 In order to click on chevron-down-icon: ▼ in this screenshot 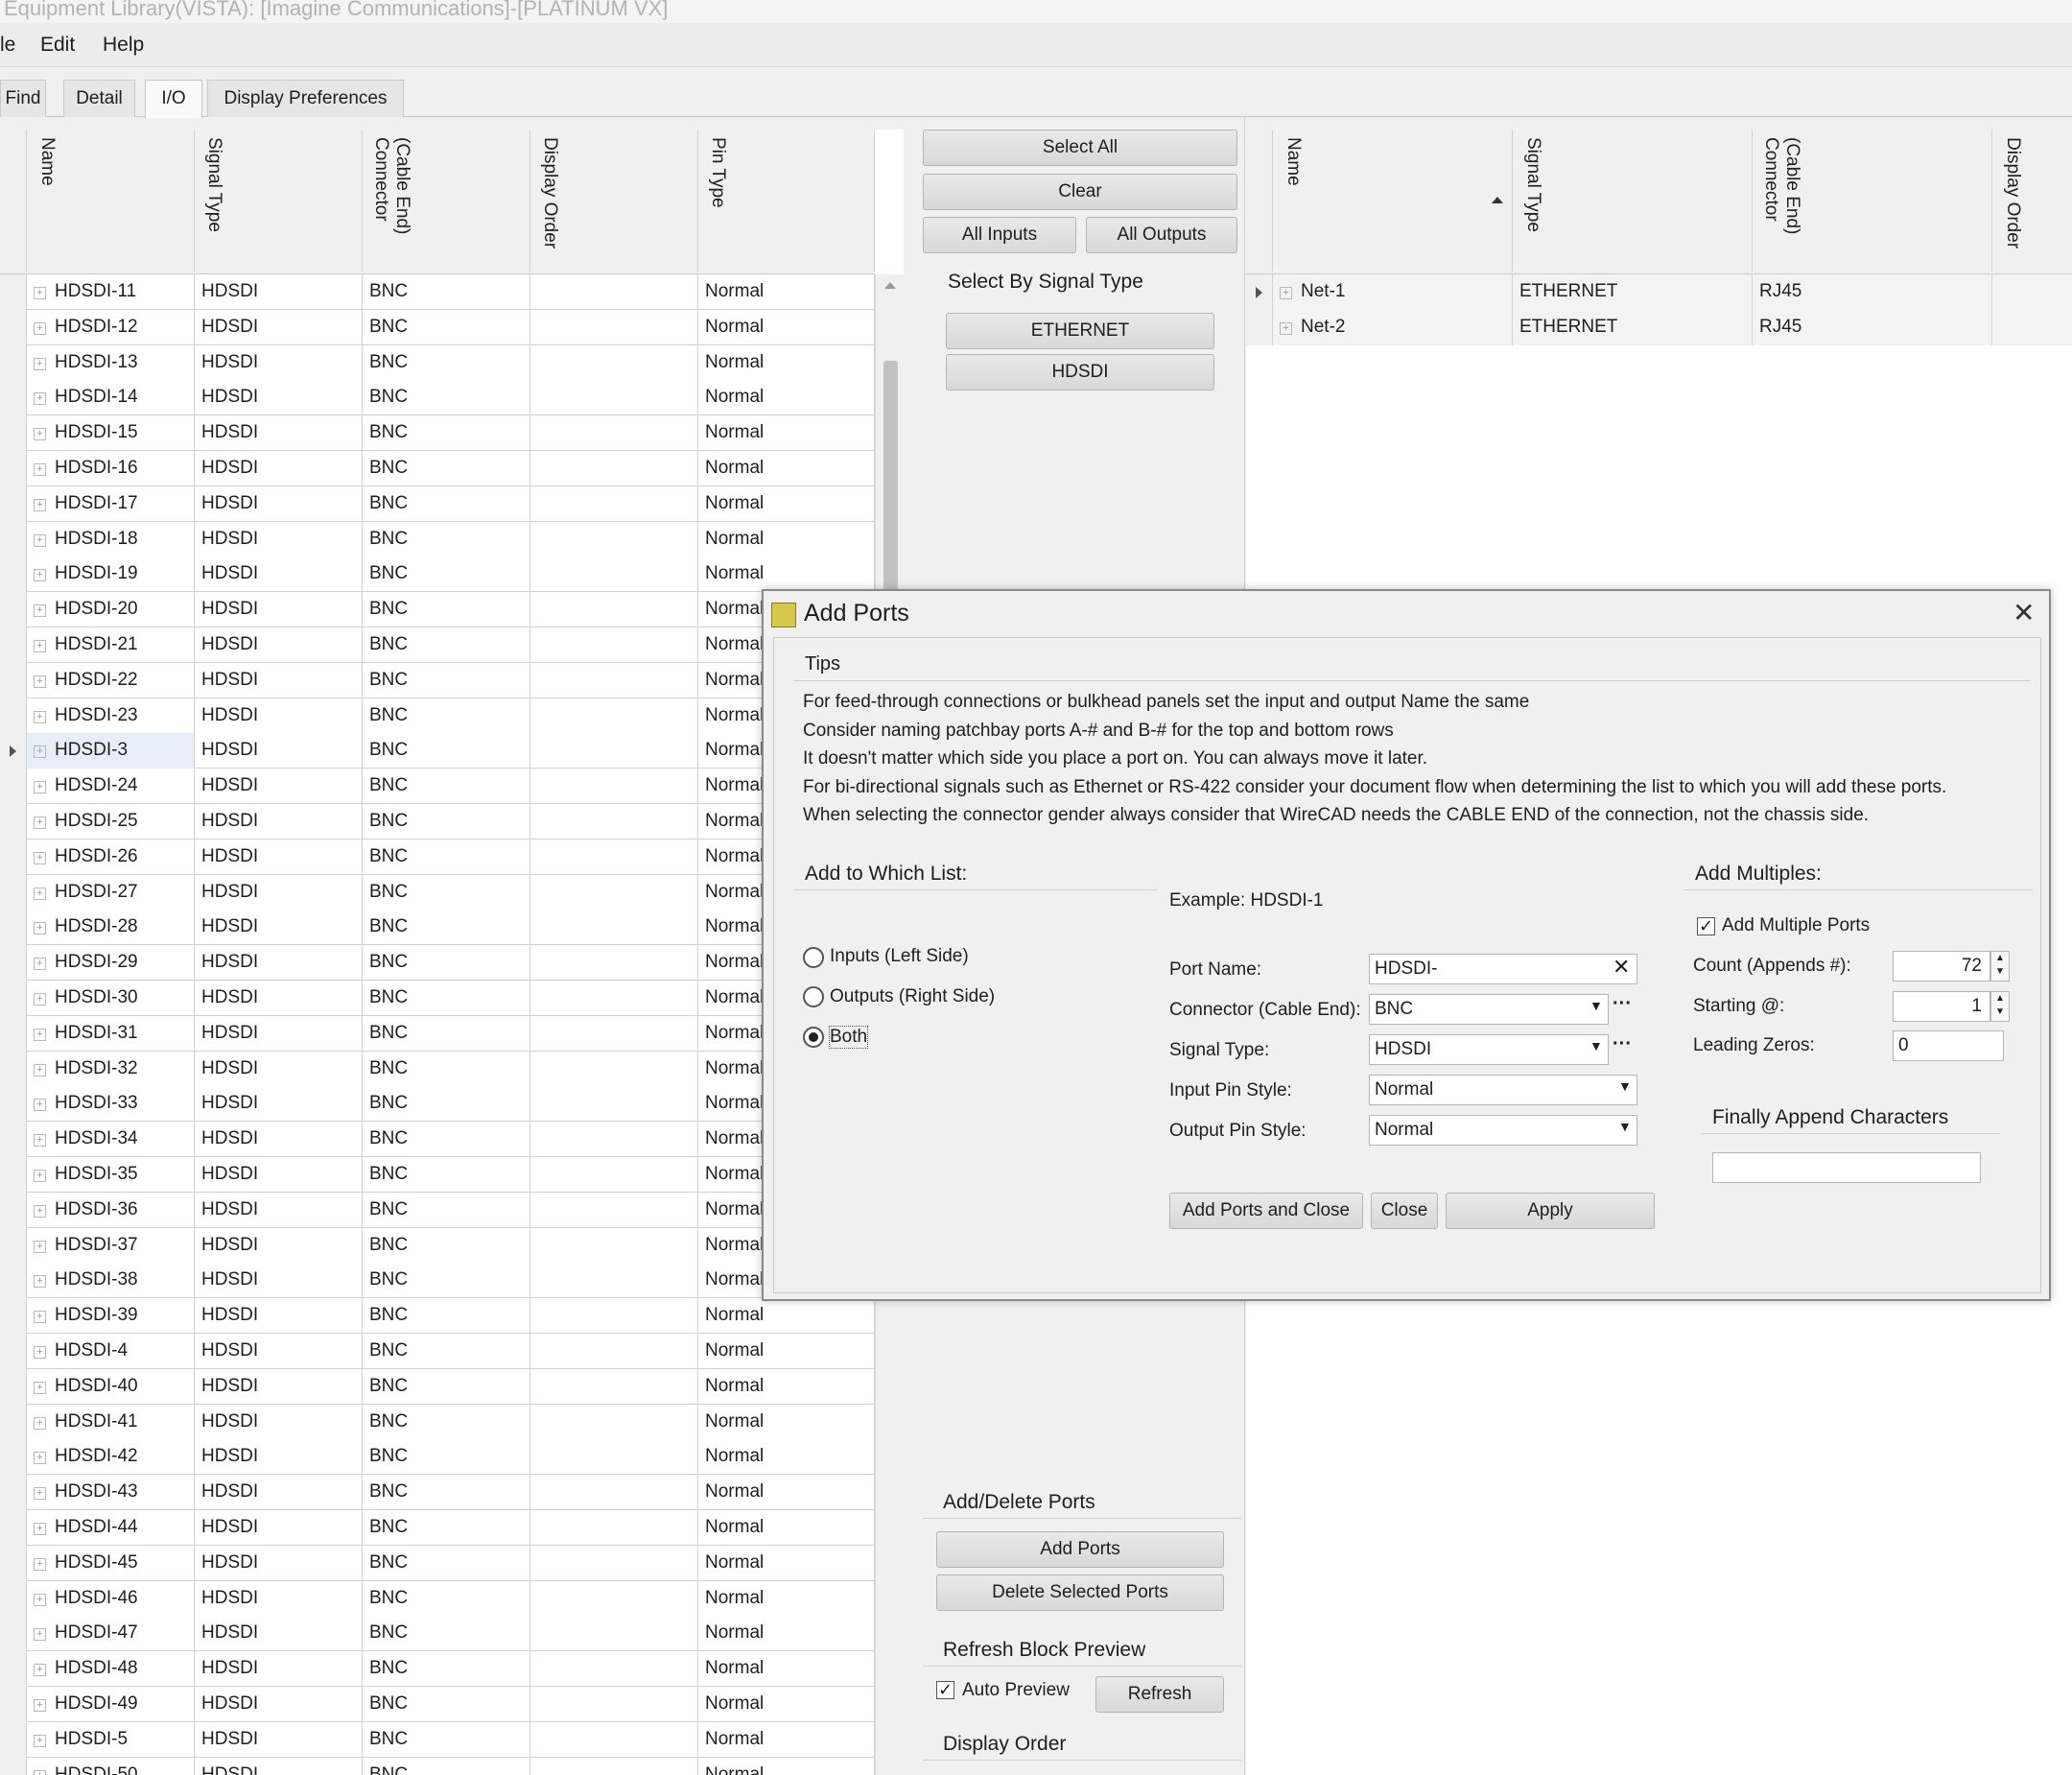, I will do `click(1596, 1005)`.